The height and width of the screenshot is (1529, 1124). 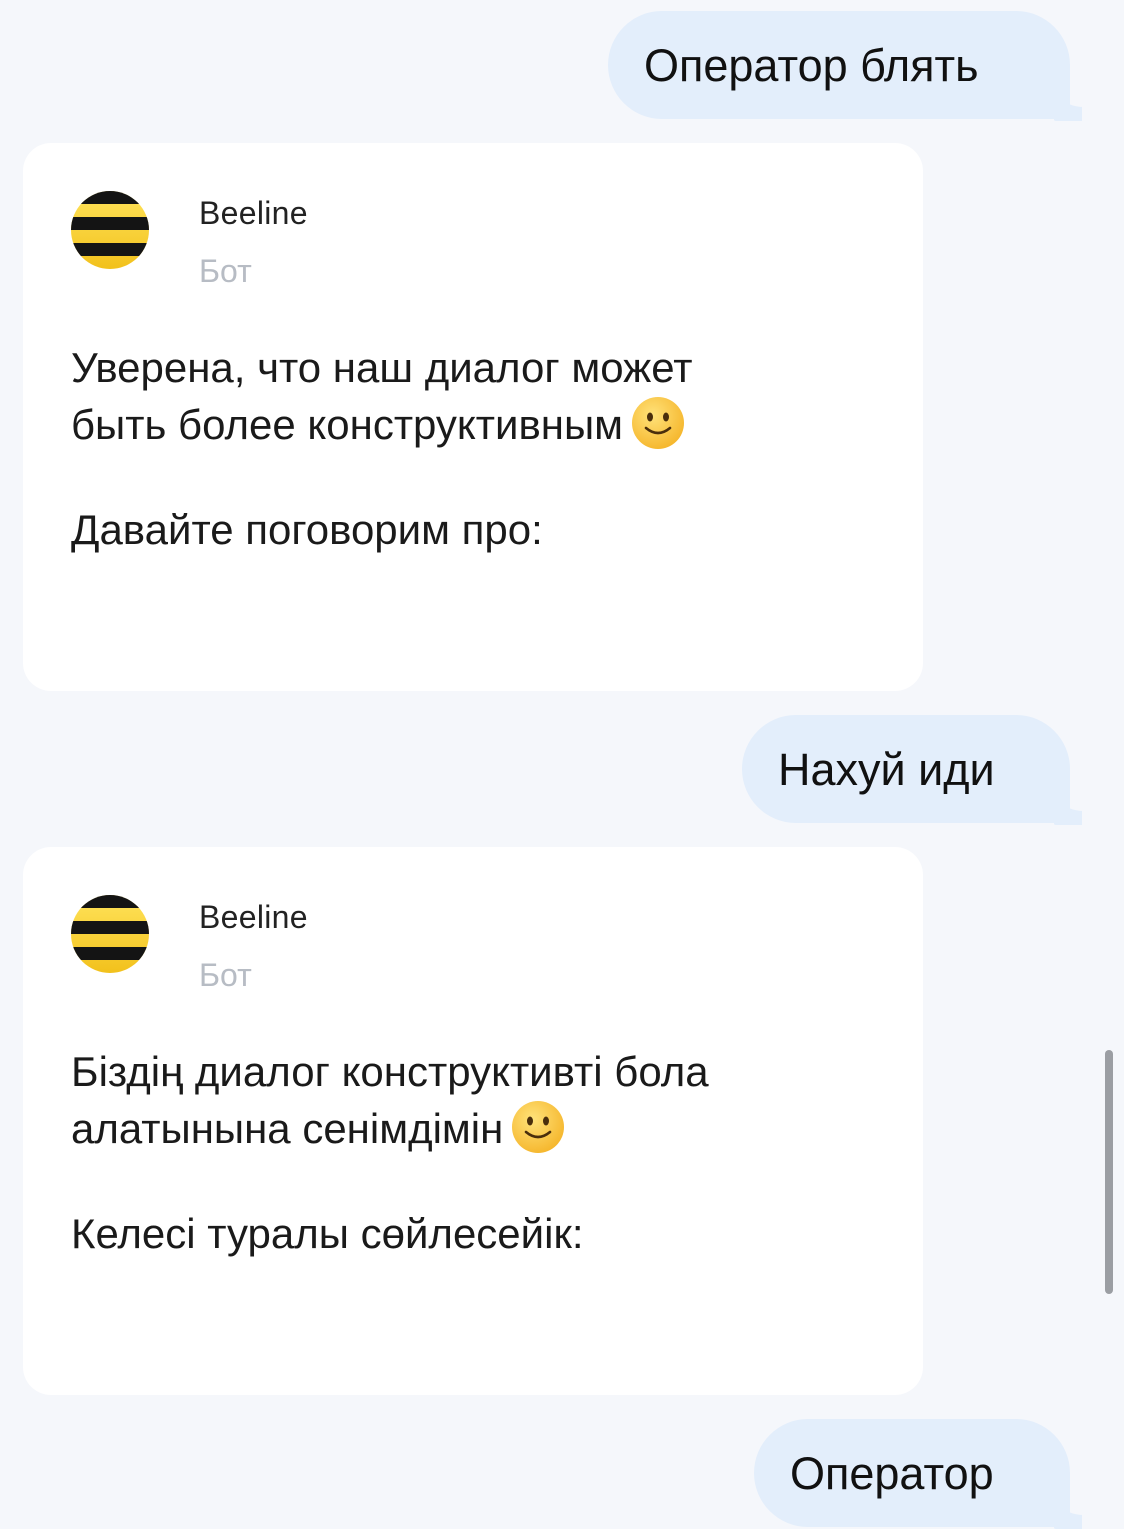 I want to click on bot-message-line: Келесі туралы сөйлесейік:, so click(x=327, y=1233).